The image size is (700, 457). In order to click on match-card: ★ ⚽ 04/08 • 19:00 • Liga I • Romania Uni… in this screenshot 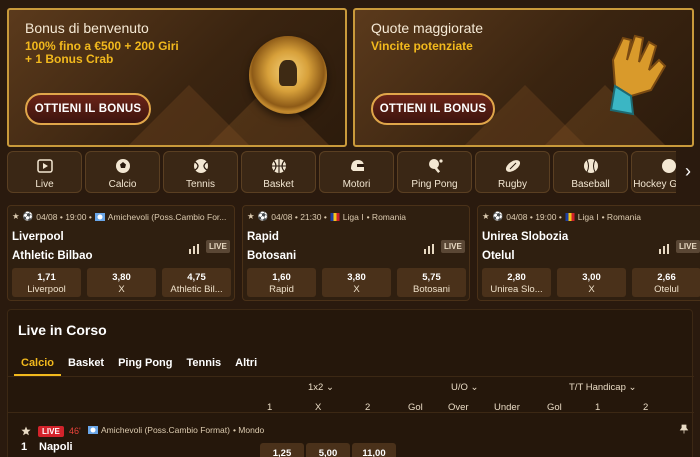, I will do `click(588, 253)`.